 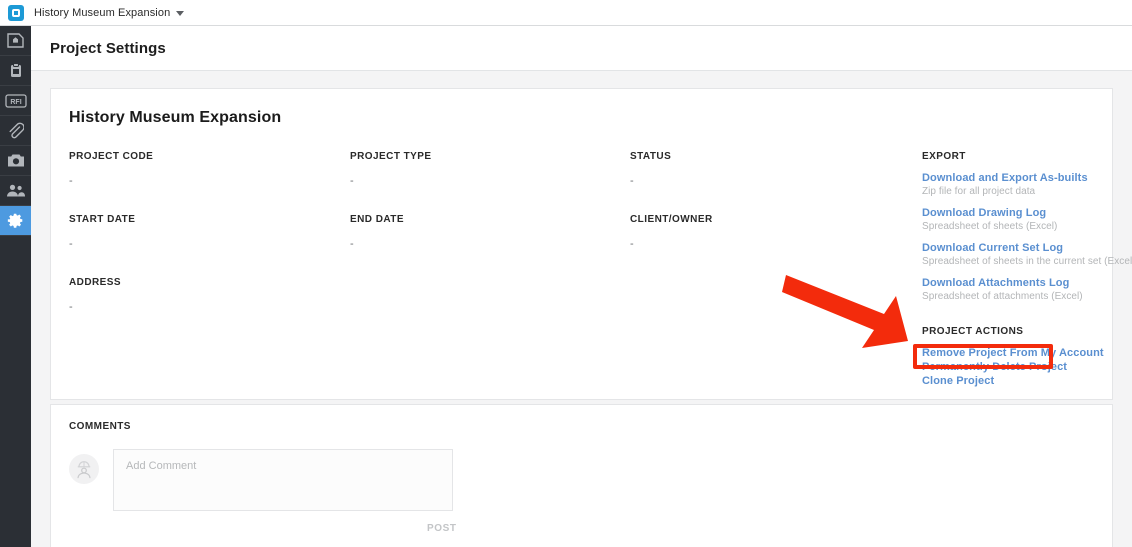 I want to click on highlight-box-permanently-delete-project, so click(x=983, y=356).